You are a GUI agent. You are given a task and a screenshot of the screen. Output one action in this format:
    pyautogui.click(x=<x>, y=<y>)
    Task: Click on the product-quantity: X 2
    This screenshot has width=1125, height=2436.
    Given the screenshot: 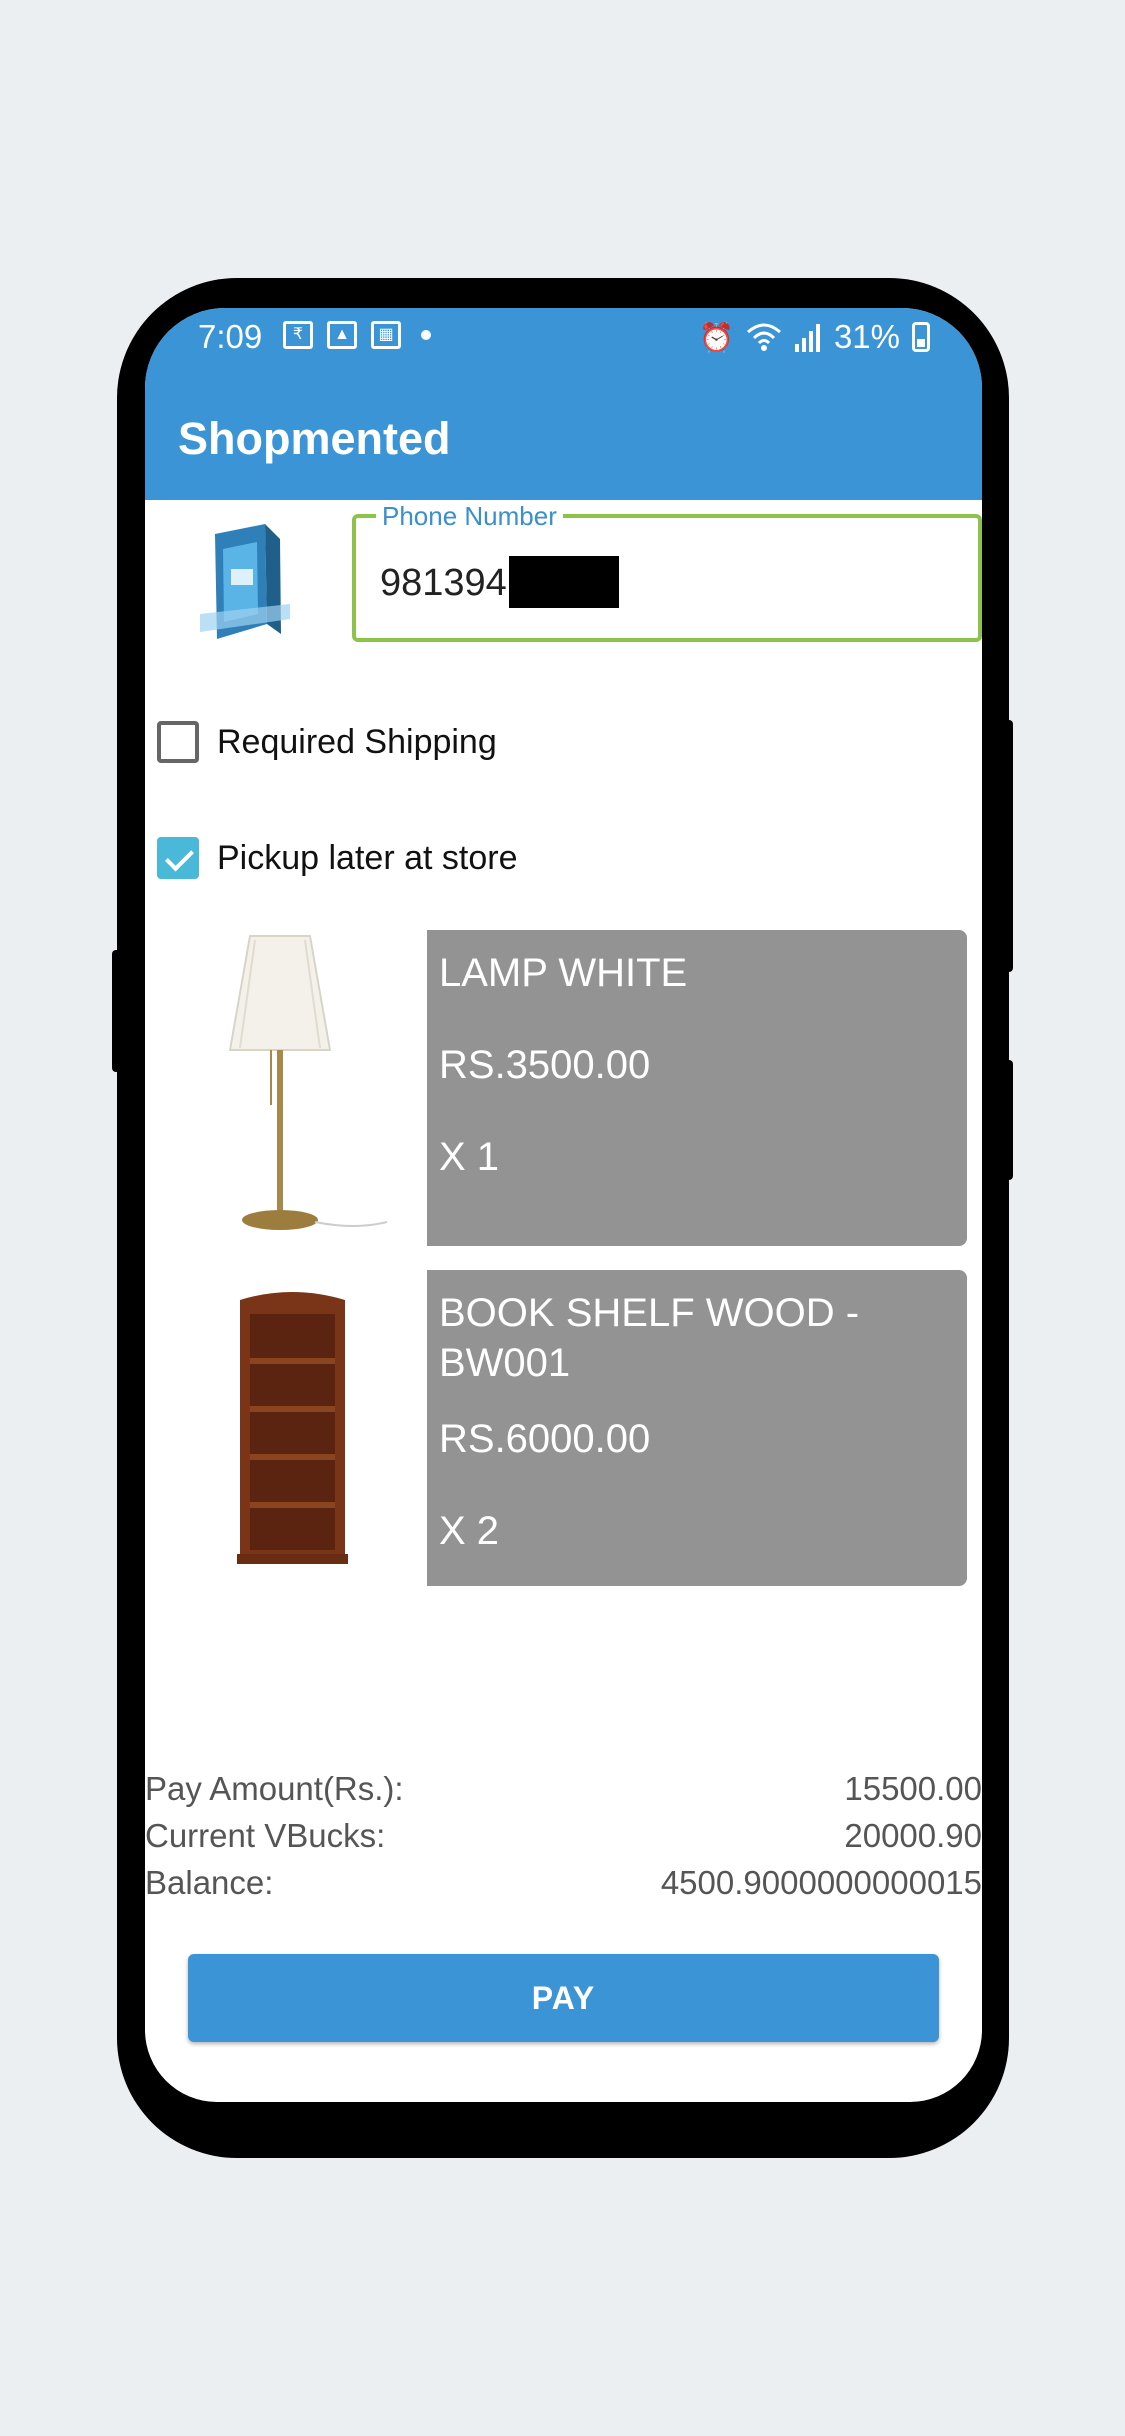 What is the action you would take?
    pyautogui.click(x=469, y=1531)
    